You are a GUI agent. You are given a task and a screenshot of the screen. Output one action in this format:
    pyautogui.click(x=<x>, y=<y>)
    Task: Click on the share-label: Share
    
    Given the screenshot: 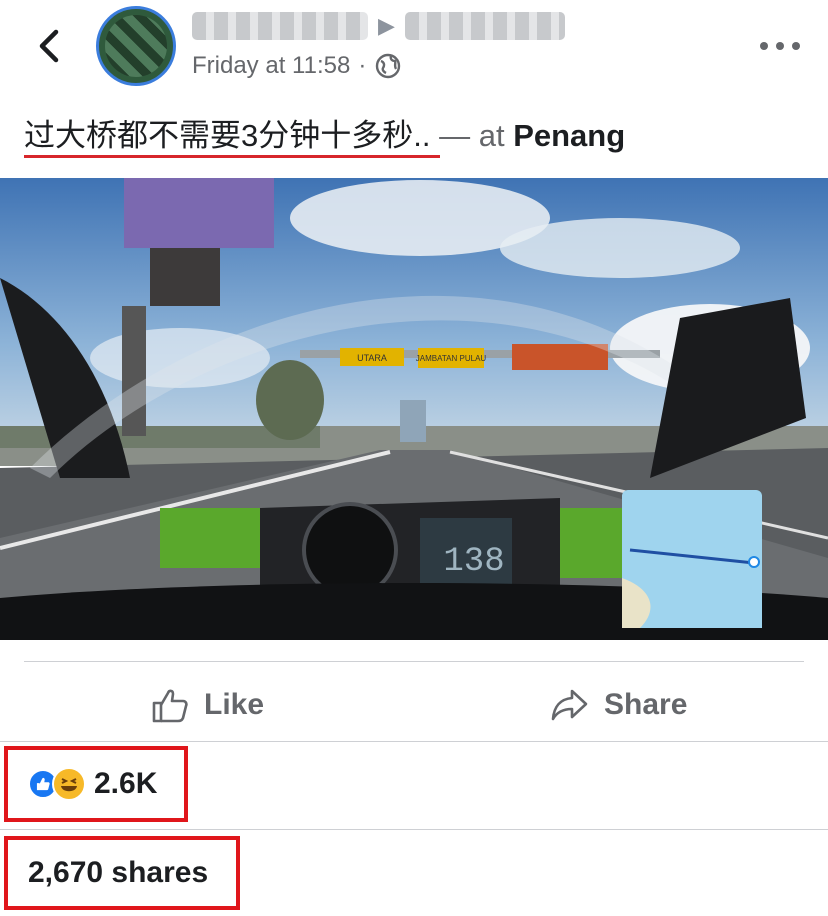 What is the action you would take?
    pyautogui.click(x=646, y=704)
    